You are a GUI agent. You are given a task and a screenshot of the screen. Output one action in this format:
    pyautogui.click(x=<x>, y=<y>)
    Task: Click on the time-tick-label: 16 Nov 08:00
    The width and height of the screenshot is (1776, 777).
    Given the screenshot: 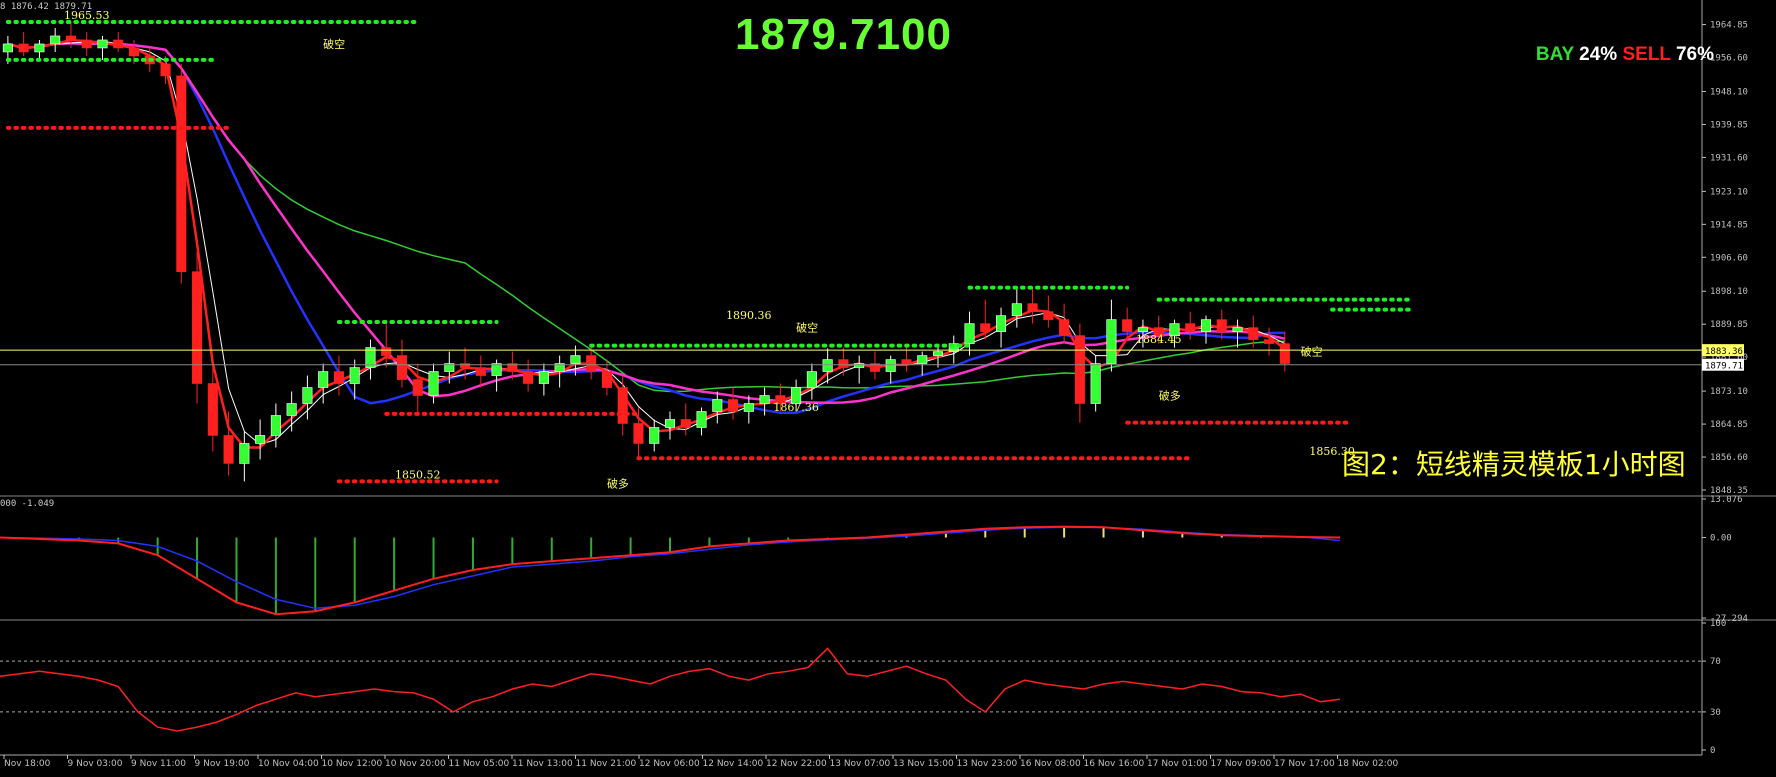 What is the action you would take?
    pyautogui.click(x=1050, y=764)
    